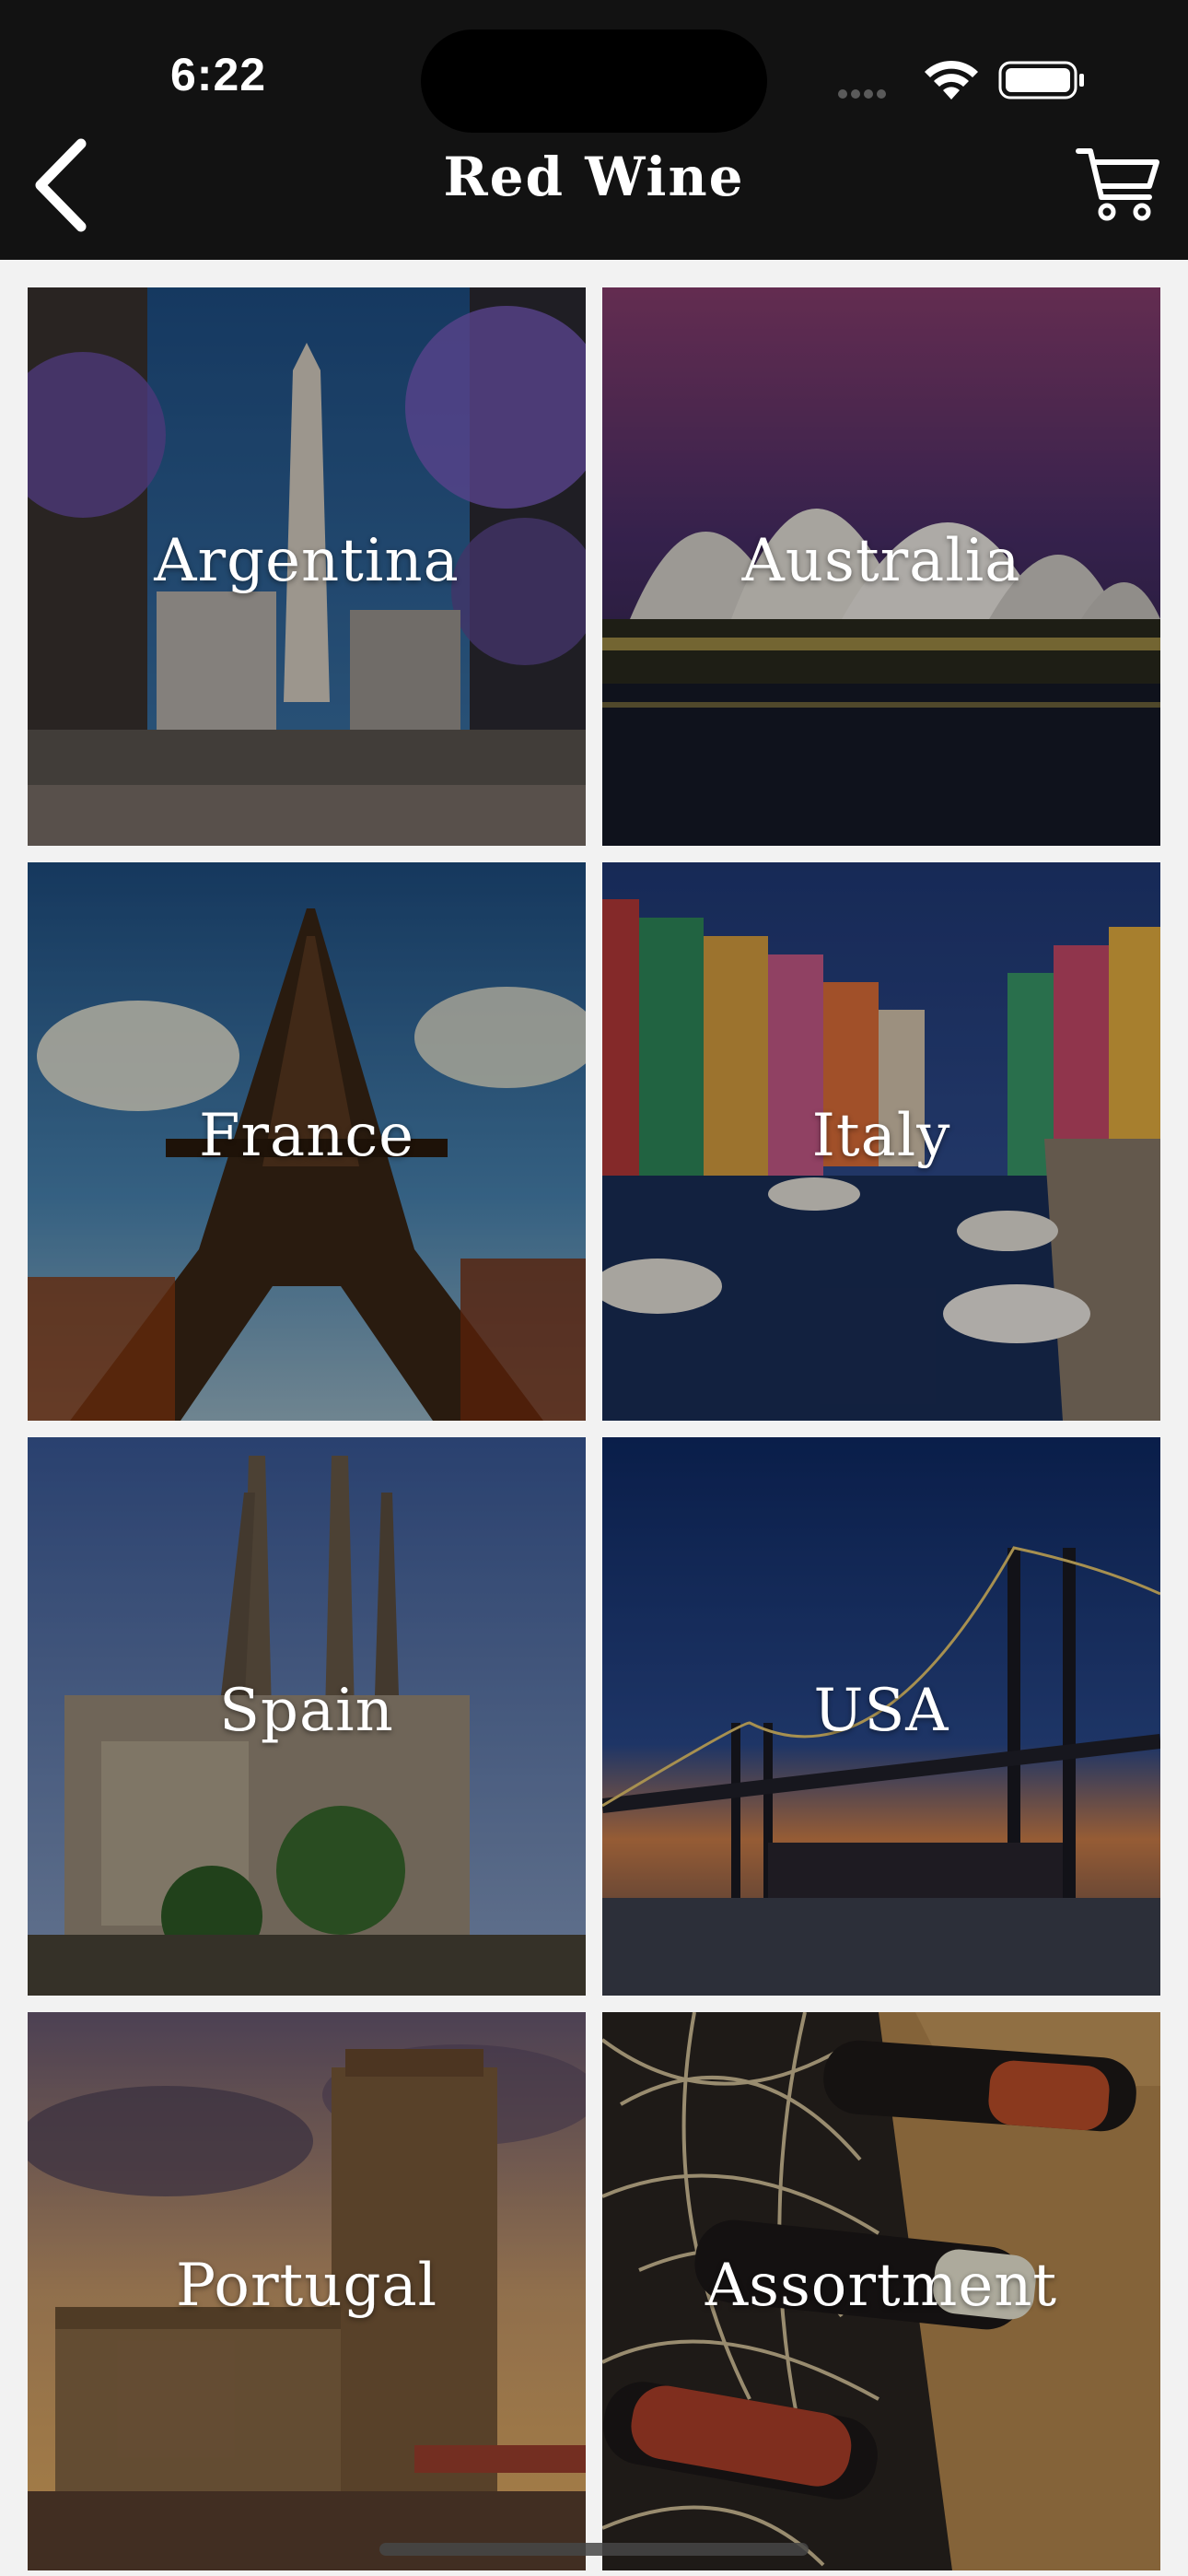 This screenshot has height=2576, width=1188. Describe the element at coordinates (594, 81) in the screenshot. I see `dynamic-island` at that location.